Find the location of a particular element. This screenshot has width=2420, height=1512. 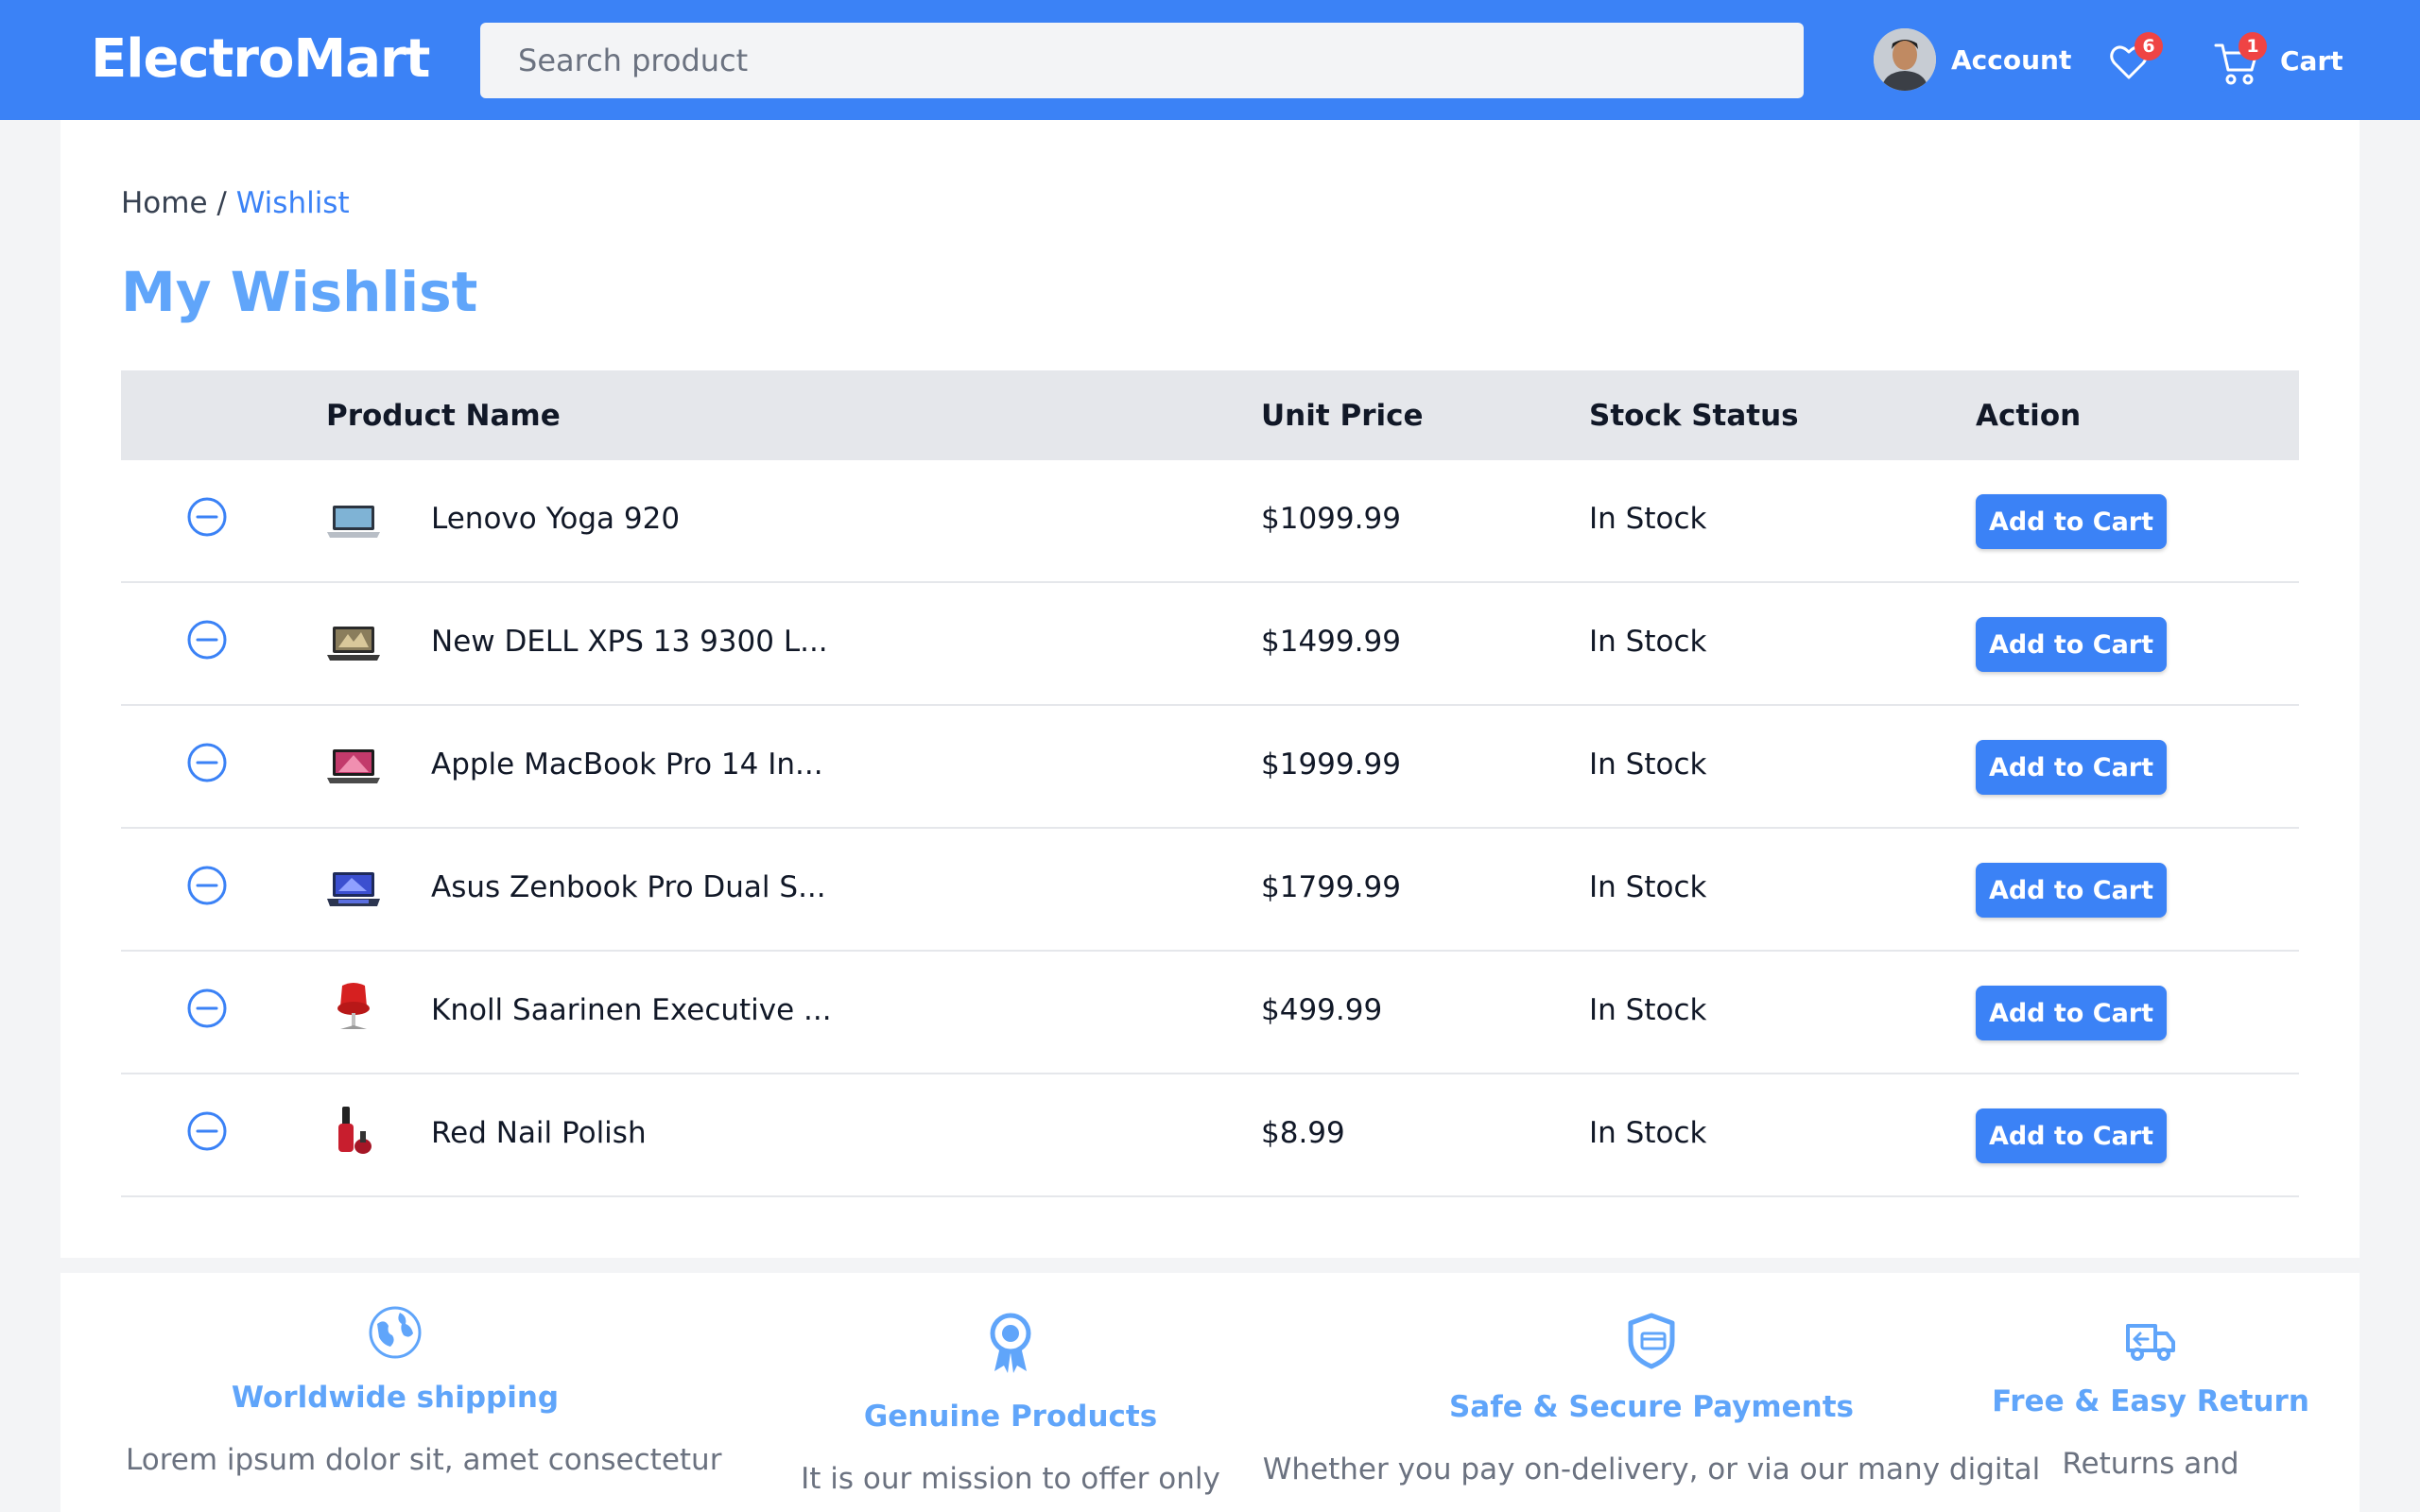

search-bar is located at coordinates (1359, 60).